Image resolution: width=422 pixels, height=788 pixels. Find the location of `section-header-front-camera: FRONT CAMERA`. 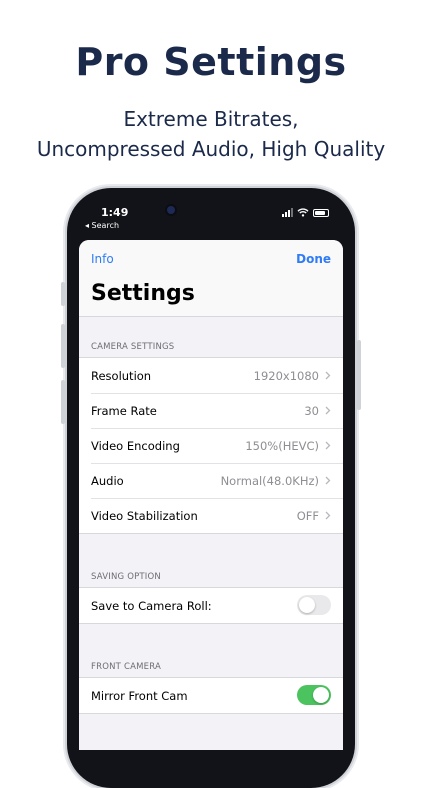

section-header-front-camera: FRONT CAMERA is located at coordinates (126, 667).